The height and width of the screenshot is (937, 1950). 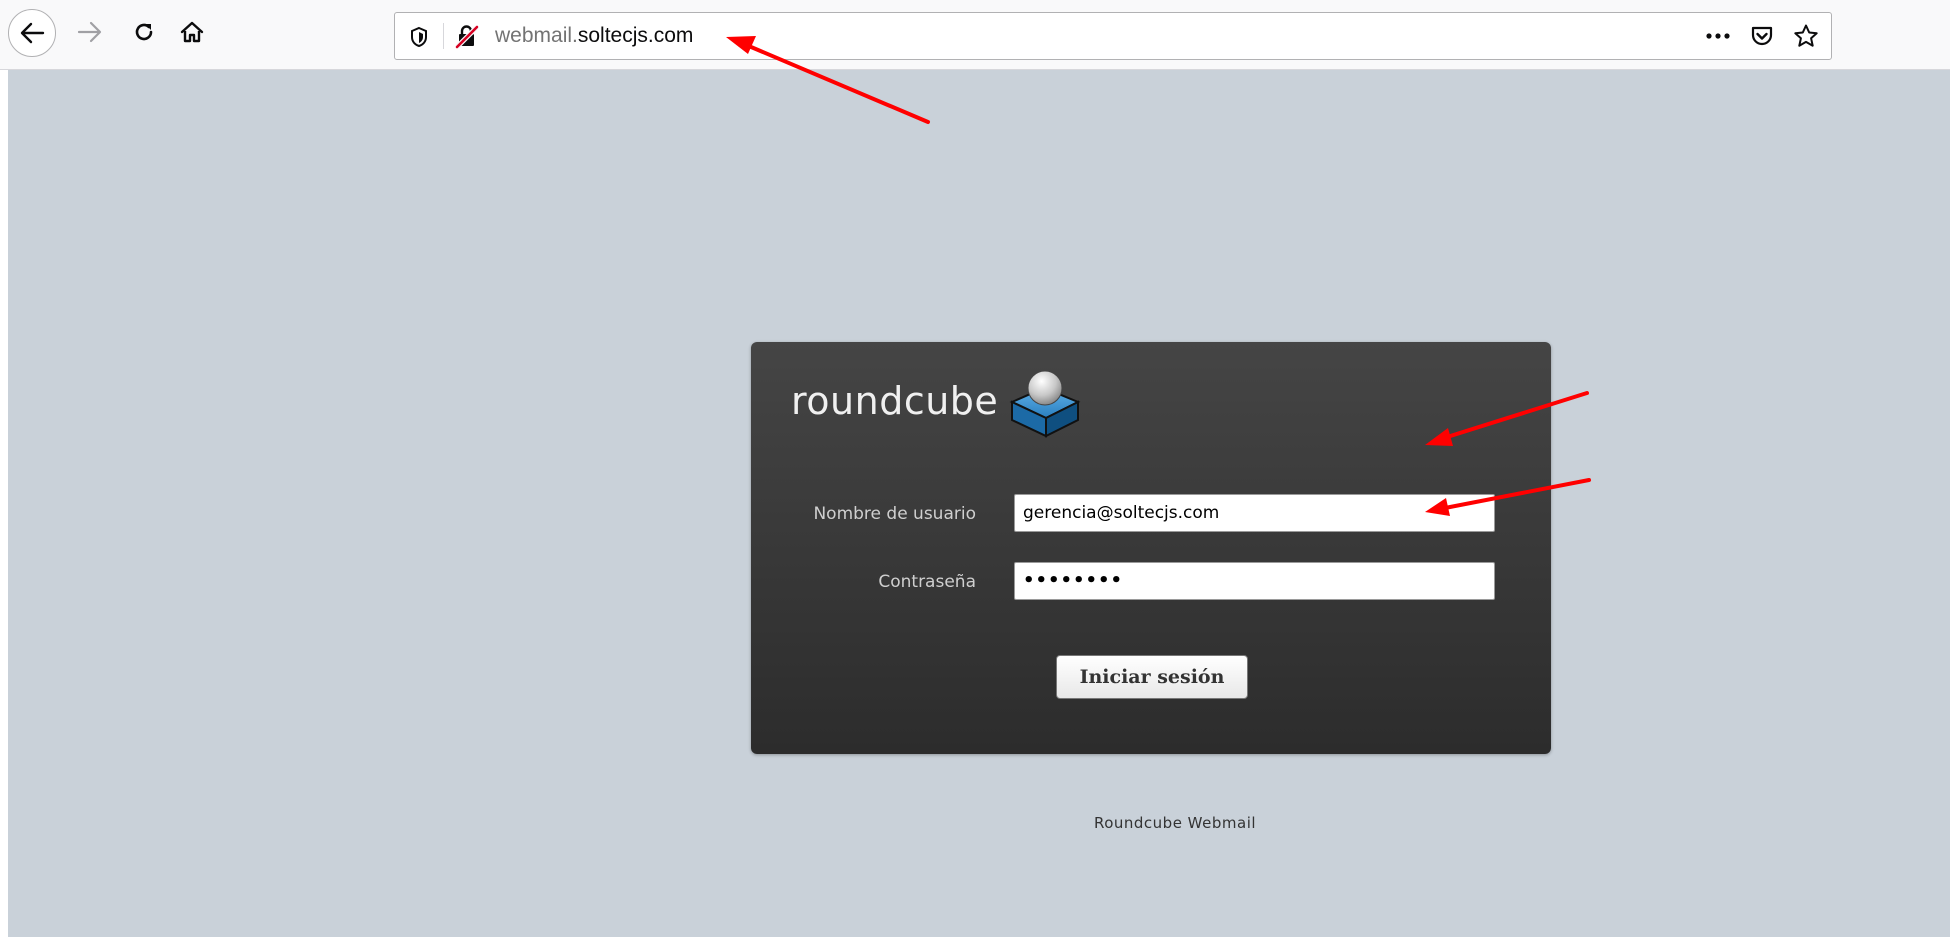 I want to click on back-button, so click(x=32, y=33).